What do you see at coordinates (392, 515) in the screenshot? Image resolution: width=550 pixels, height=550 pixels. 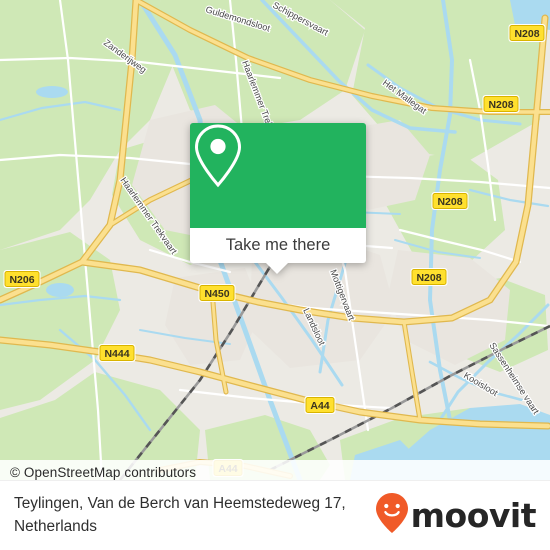 I see `moovit-smiley-pin-icon` at bounding box center [392, 515].